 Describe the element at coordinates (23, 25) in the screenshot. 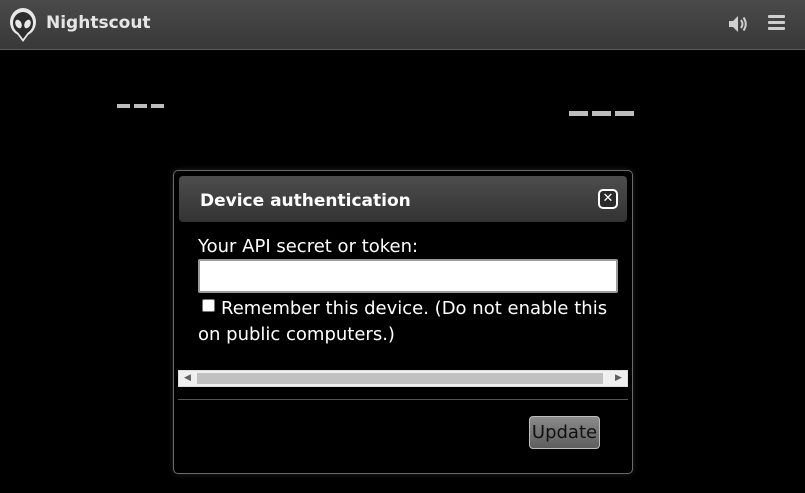

I see `alien-logo-icon` at that location.